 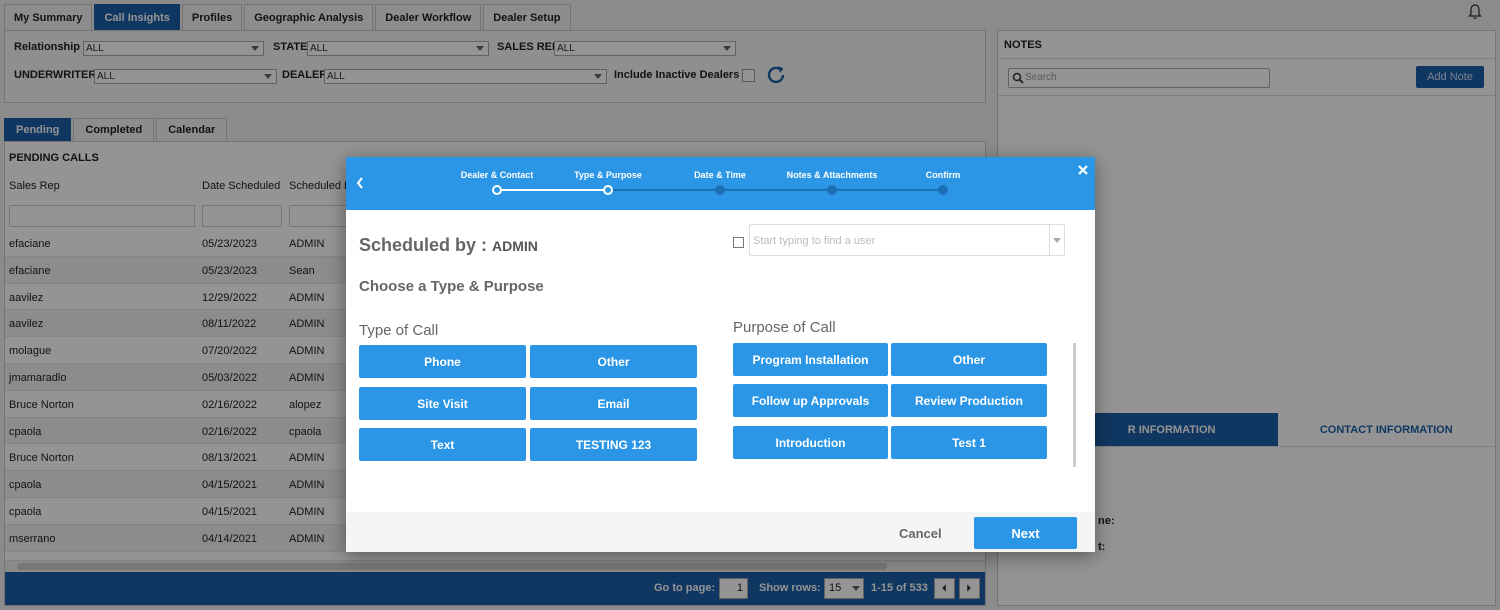 I want to click on purpose-test-1-button: Test 1, so click(x=969, y=442).